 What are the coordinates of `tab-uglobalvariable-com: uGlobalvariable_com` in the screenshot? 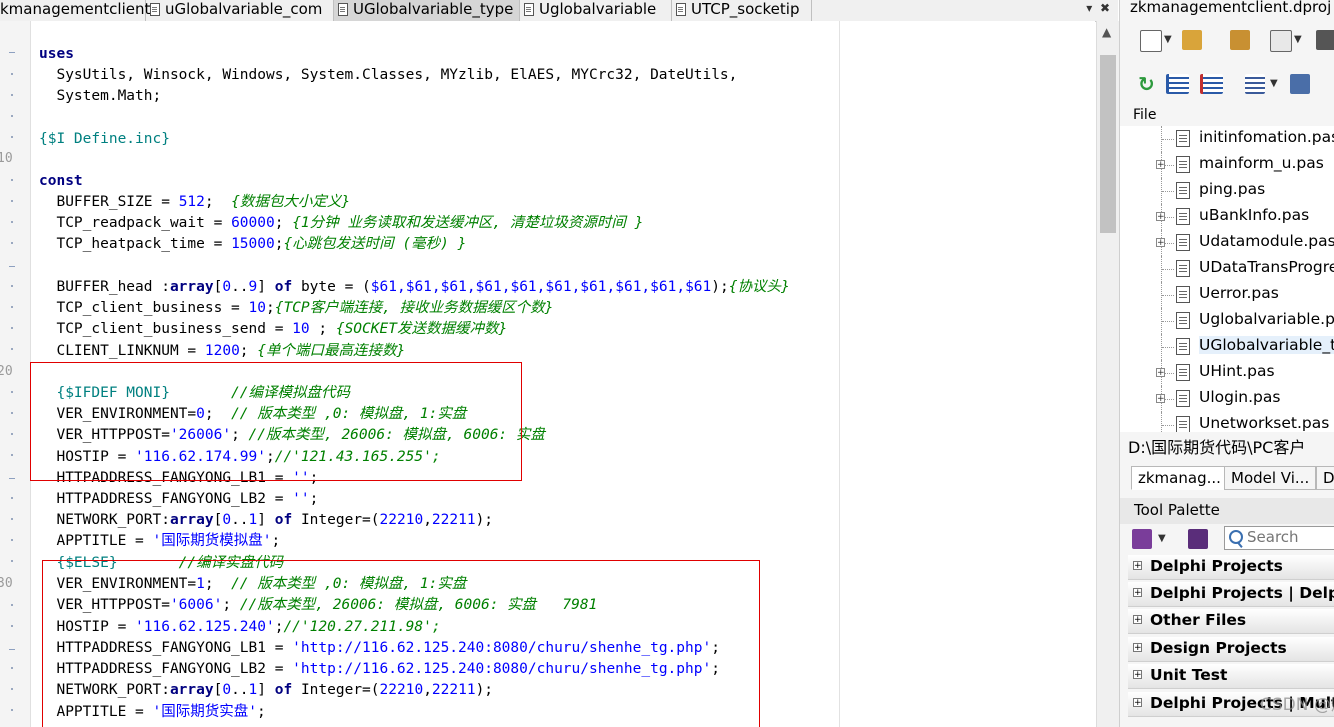 It's located at (240, 10).